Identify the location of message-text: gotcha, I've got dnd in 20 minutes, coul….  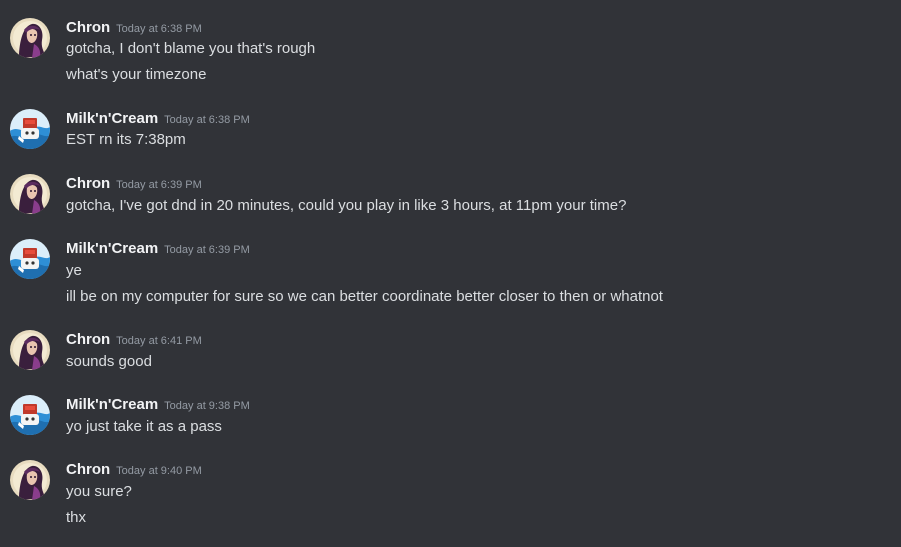
(346, 205).